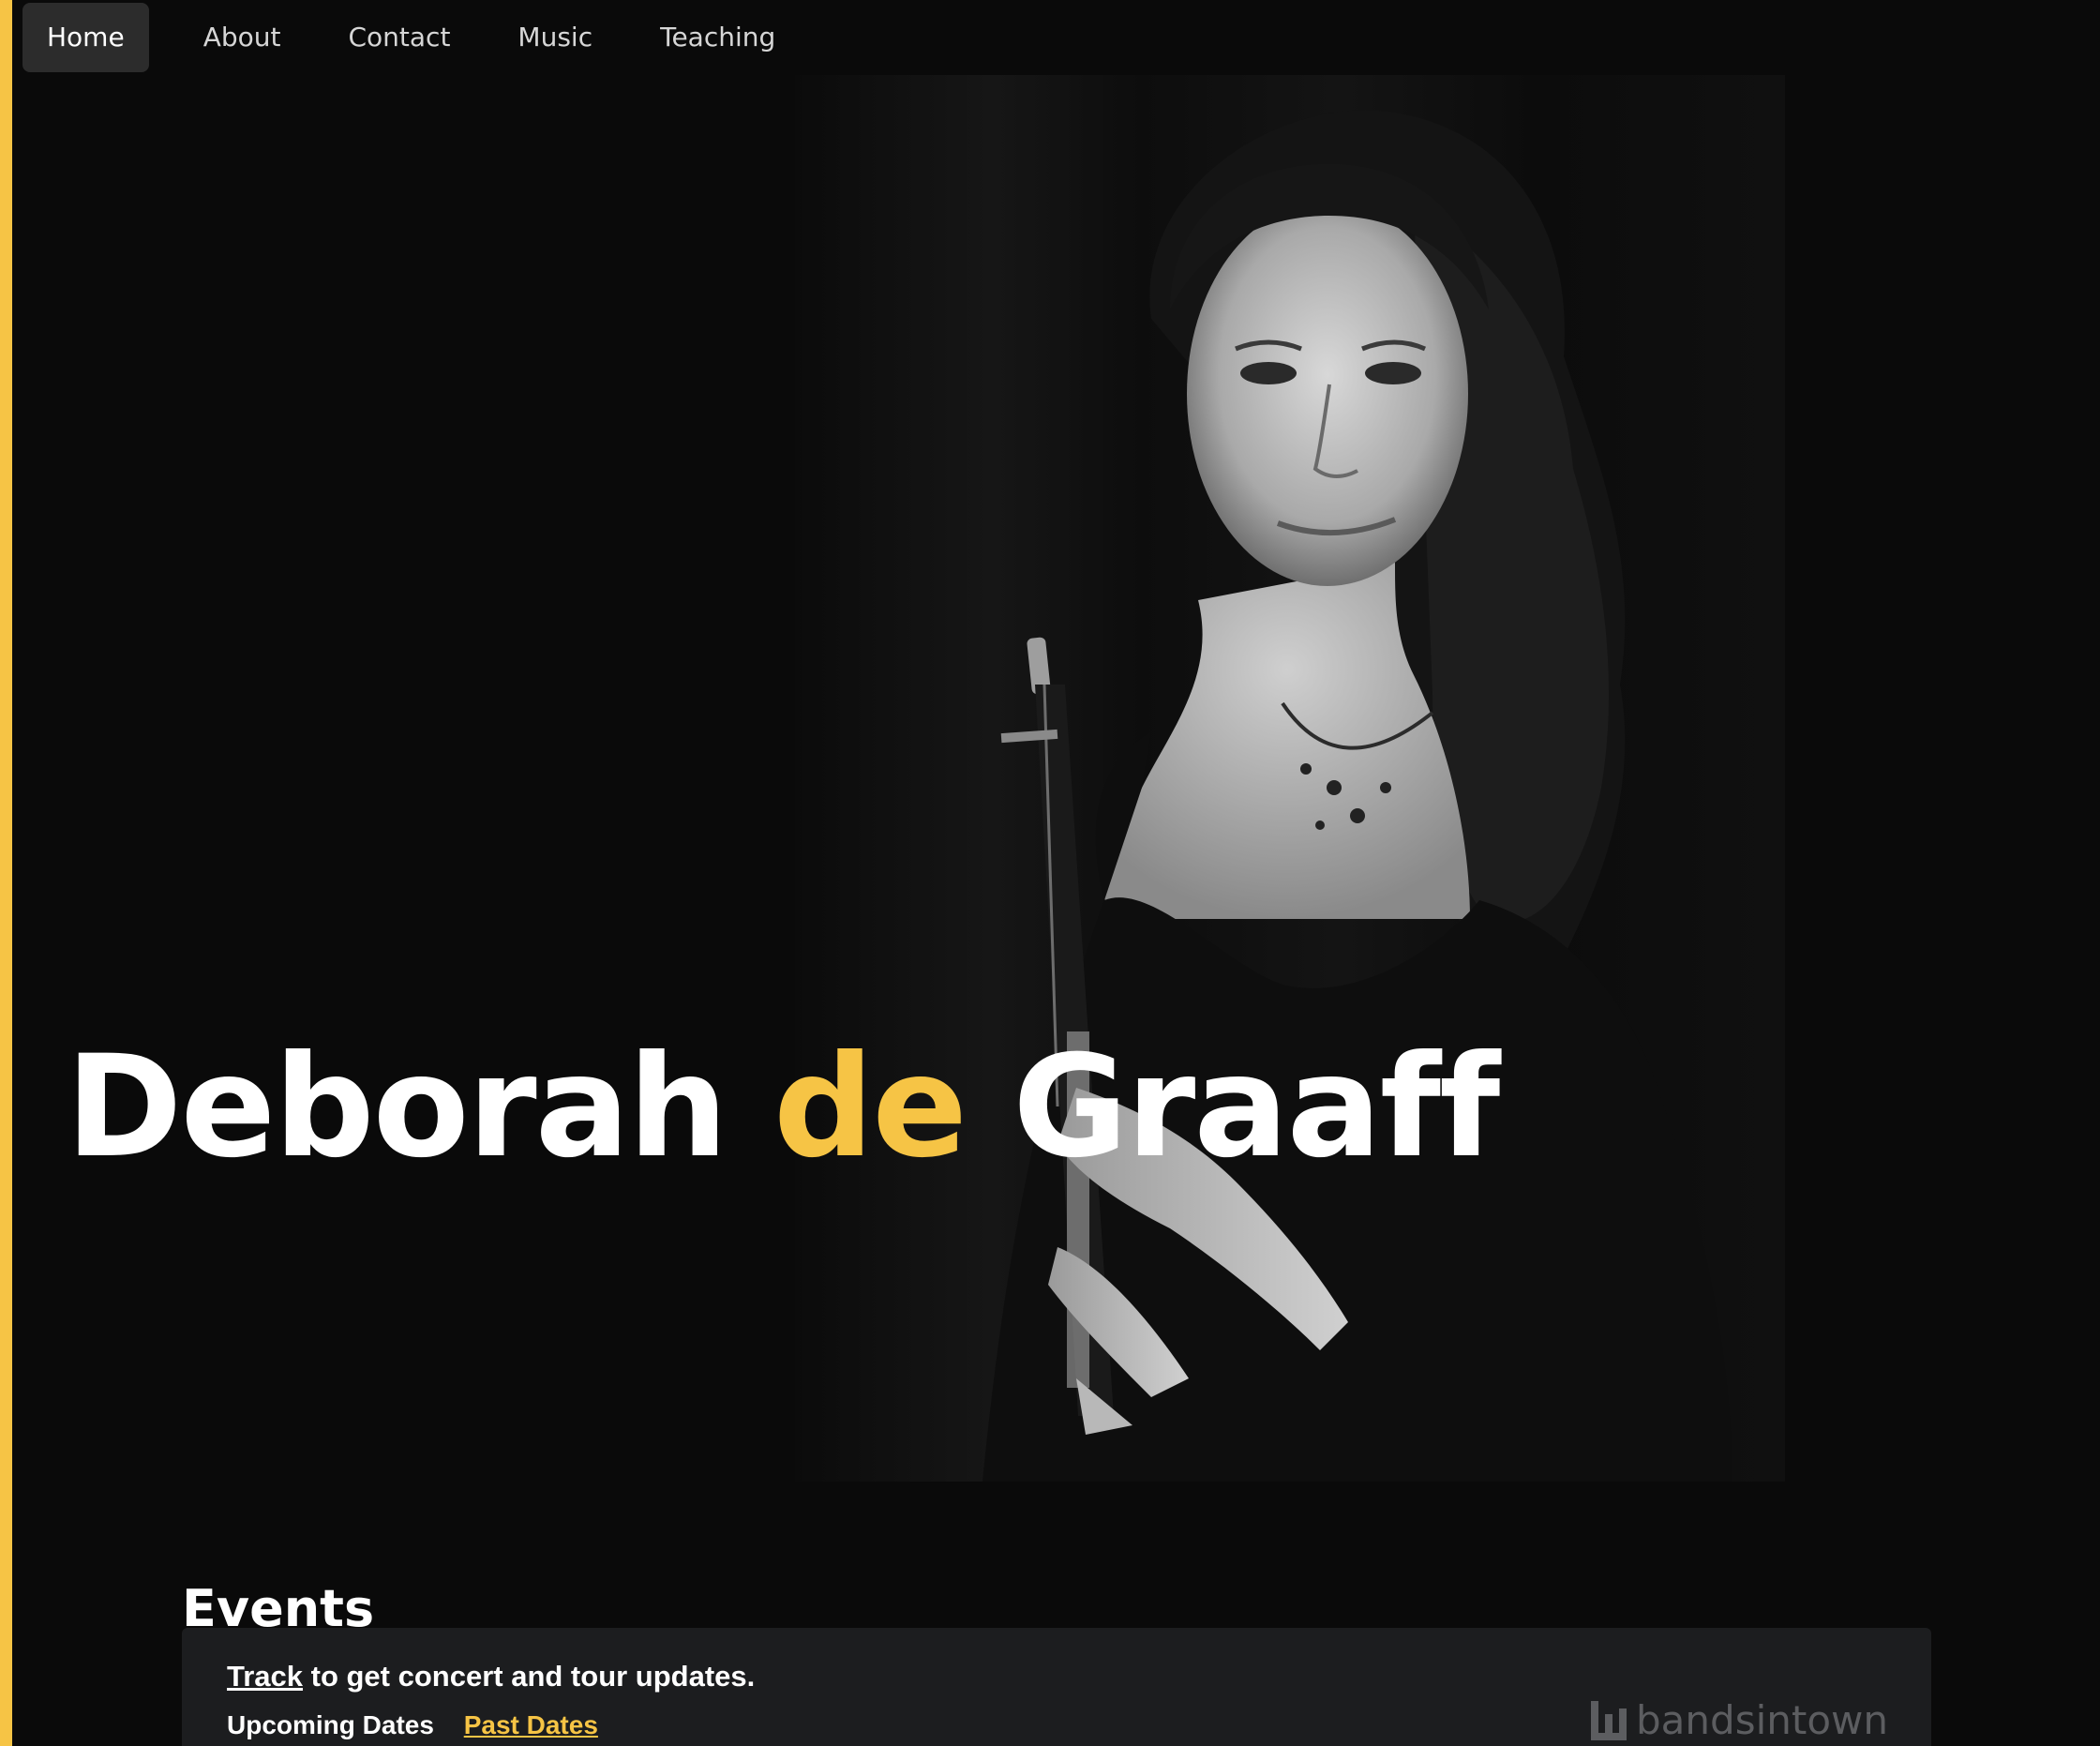 The width and height of the screenshot is (2100, 1746). What do you see at coordinates (243, 37) in the screenshot?
I see `nav-item-about: About` at bounding box center [243, 37].